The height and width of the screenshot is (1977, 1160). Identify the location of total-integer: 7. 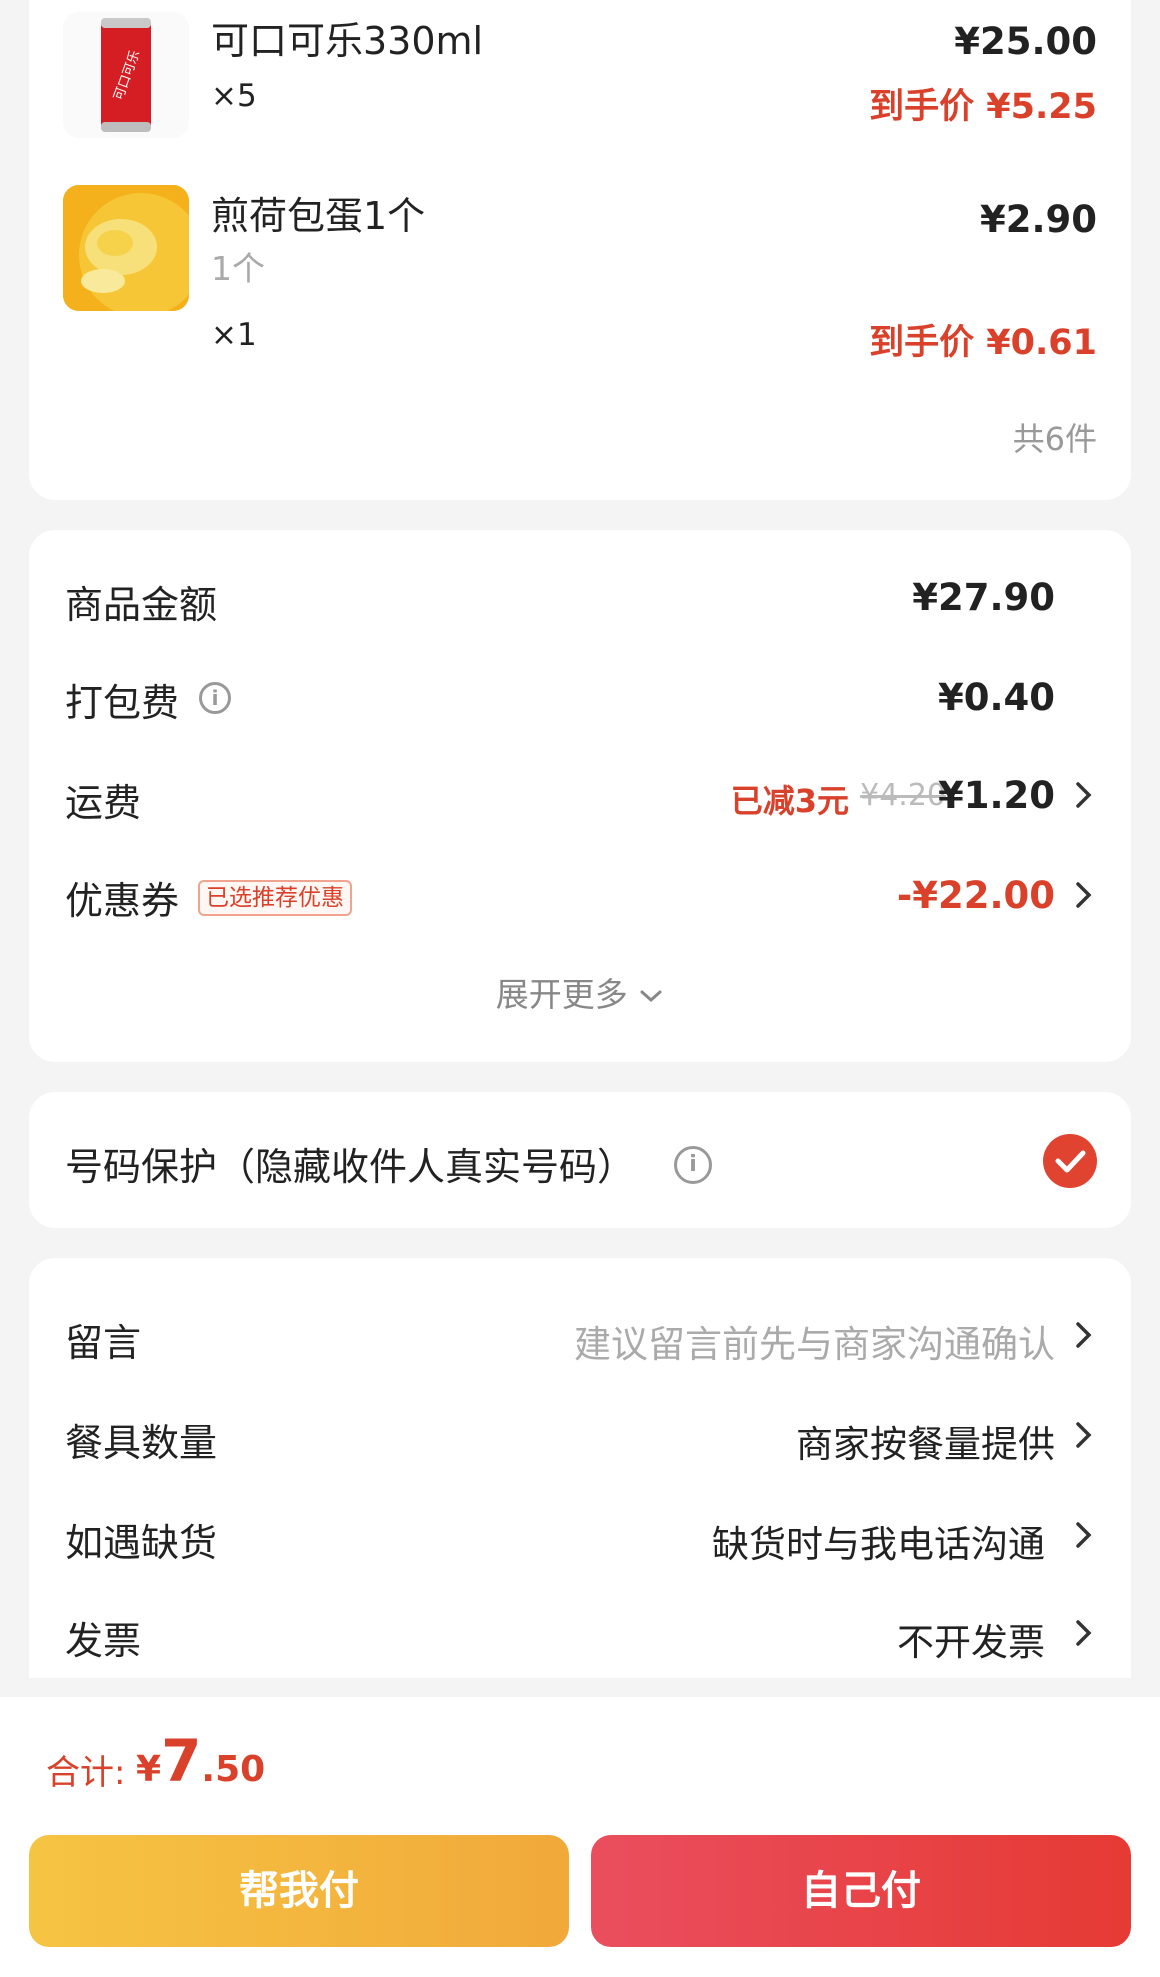
(181, 1761).